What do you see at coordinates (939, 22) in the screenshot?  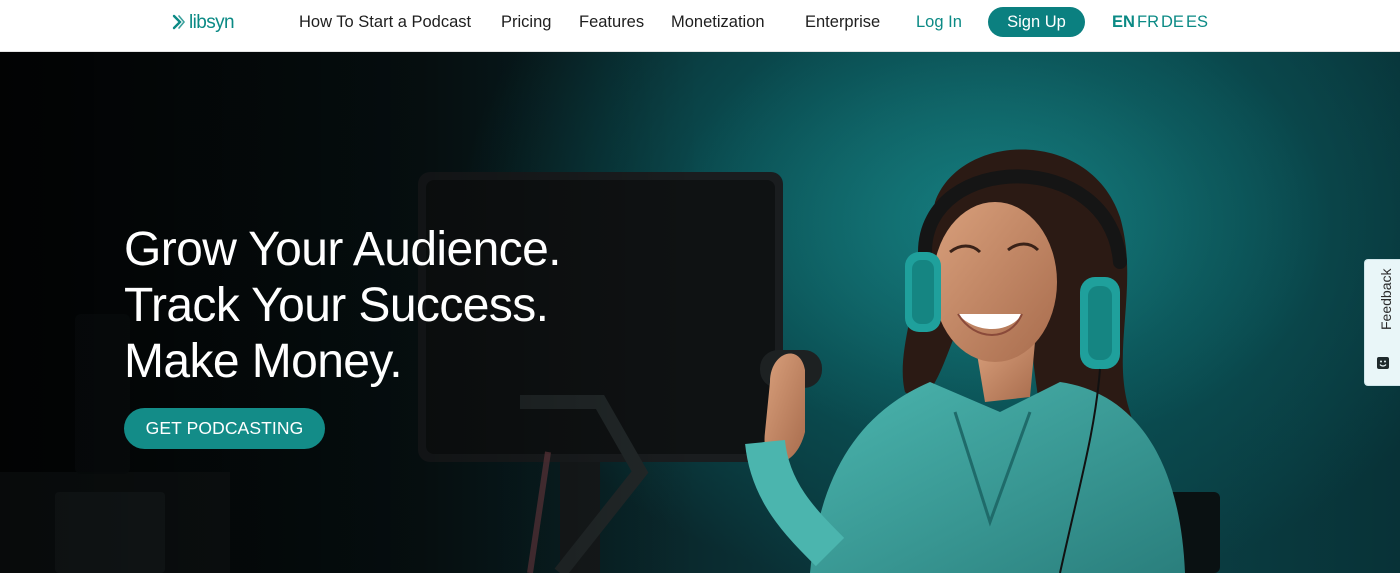 I see `login-link: Log In` at bounding box center [939, 22].